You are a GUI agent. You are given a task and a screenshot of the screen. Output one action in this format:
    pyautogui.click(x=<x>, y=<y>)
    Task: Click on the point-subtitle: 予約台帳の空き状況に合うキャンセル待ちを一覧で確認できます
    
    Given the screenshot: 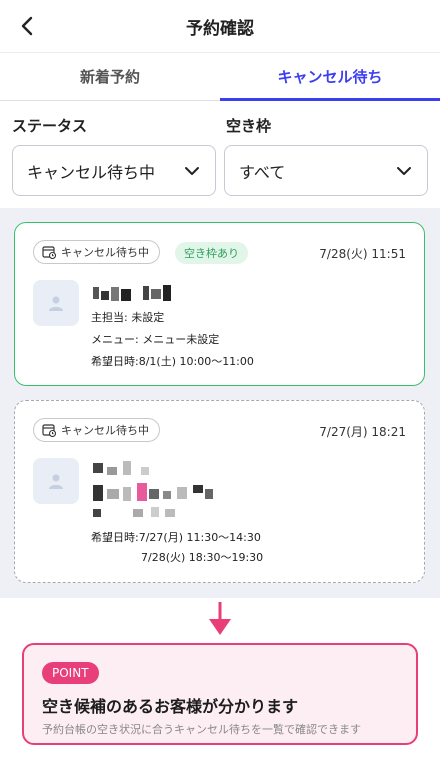 What is the action you would take?
    pyautogui.click(x=201, y=729)
    